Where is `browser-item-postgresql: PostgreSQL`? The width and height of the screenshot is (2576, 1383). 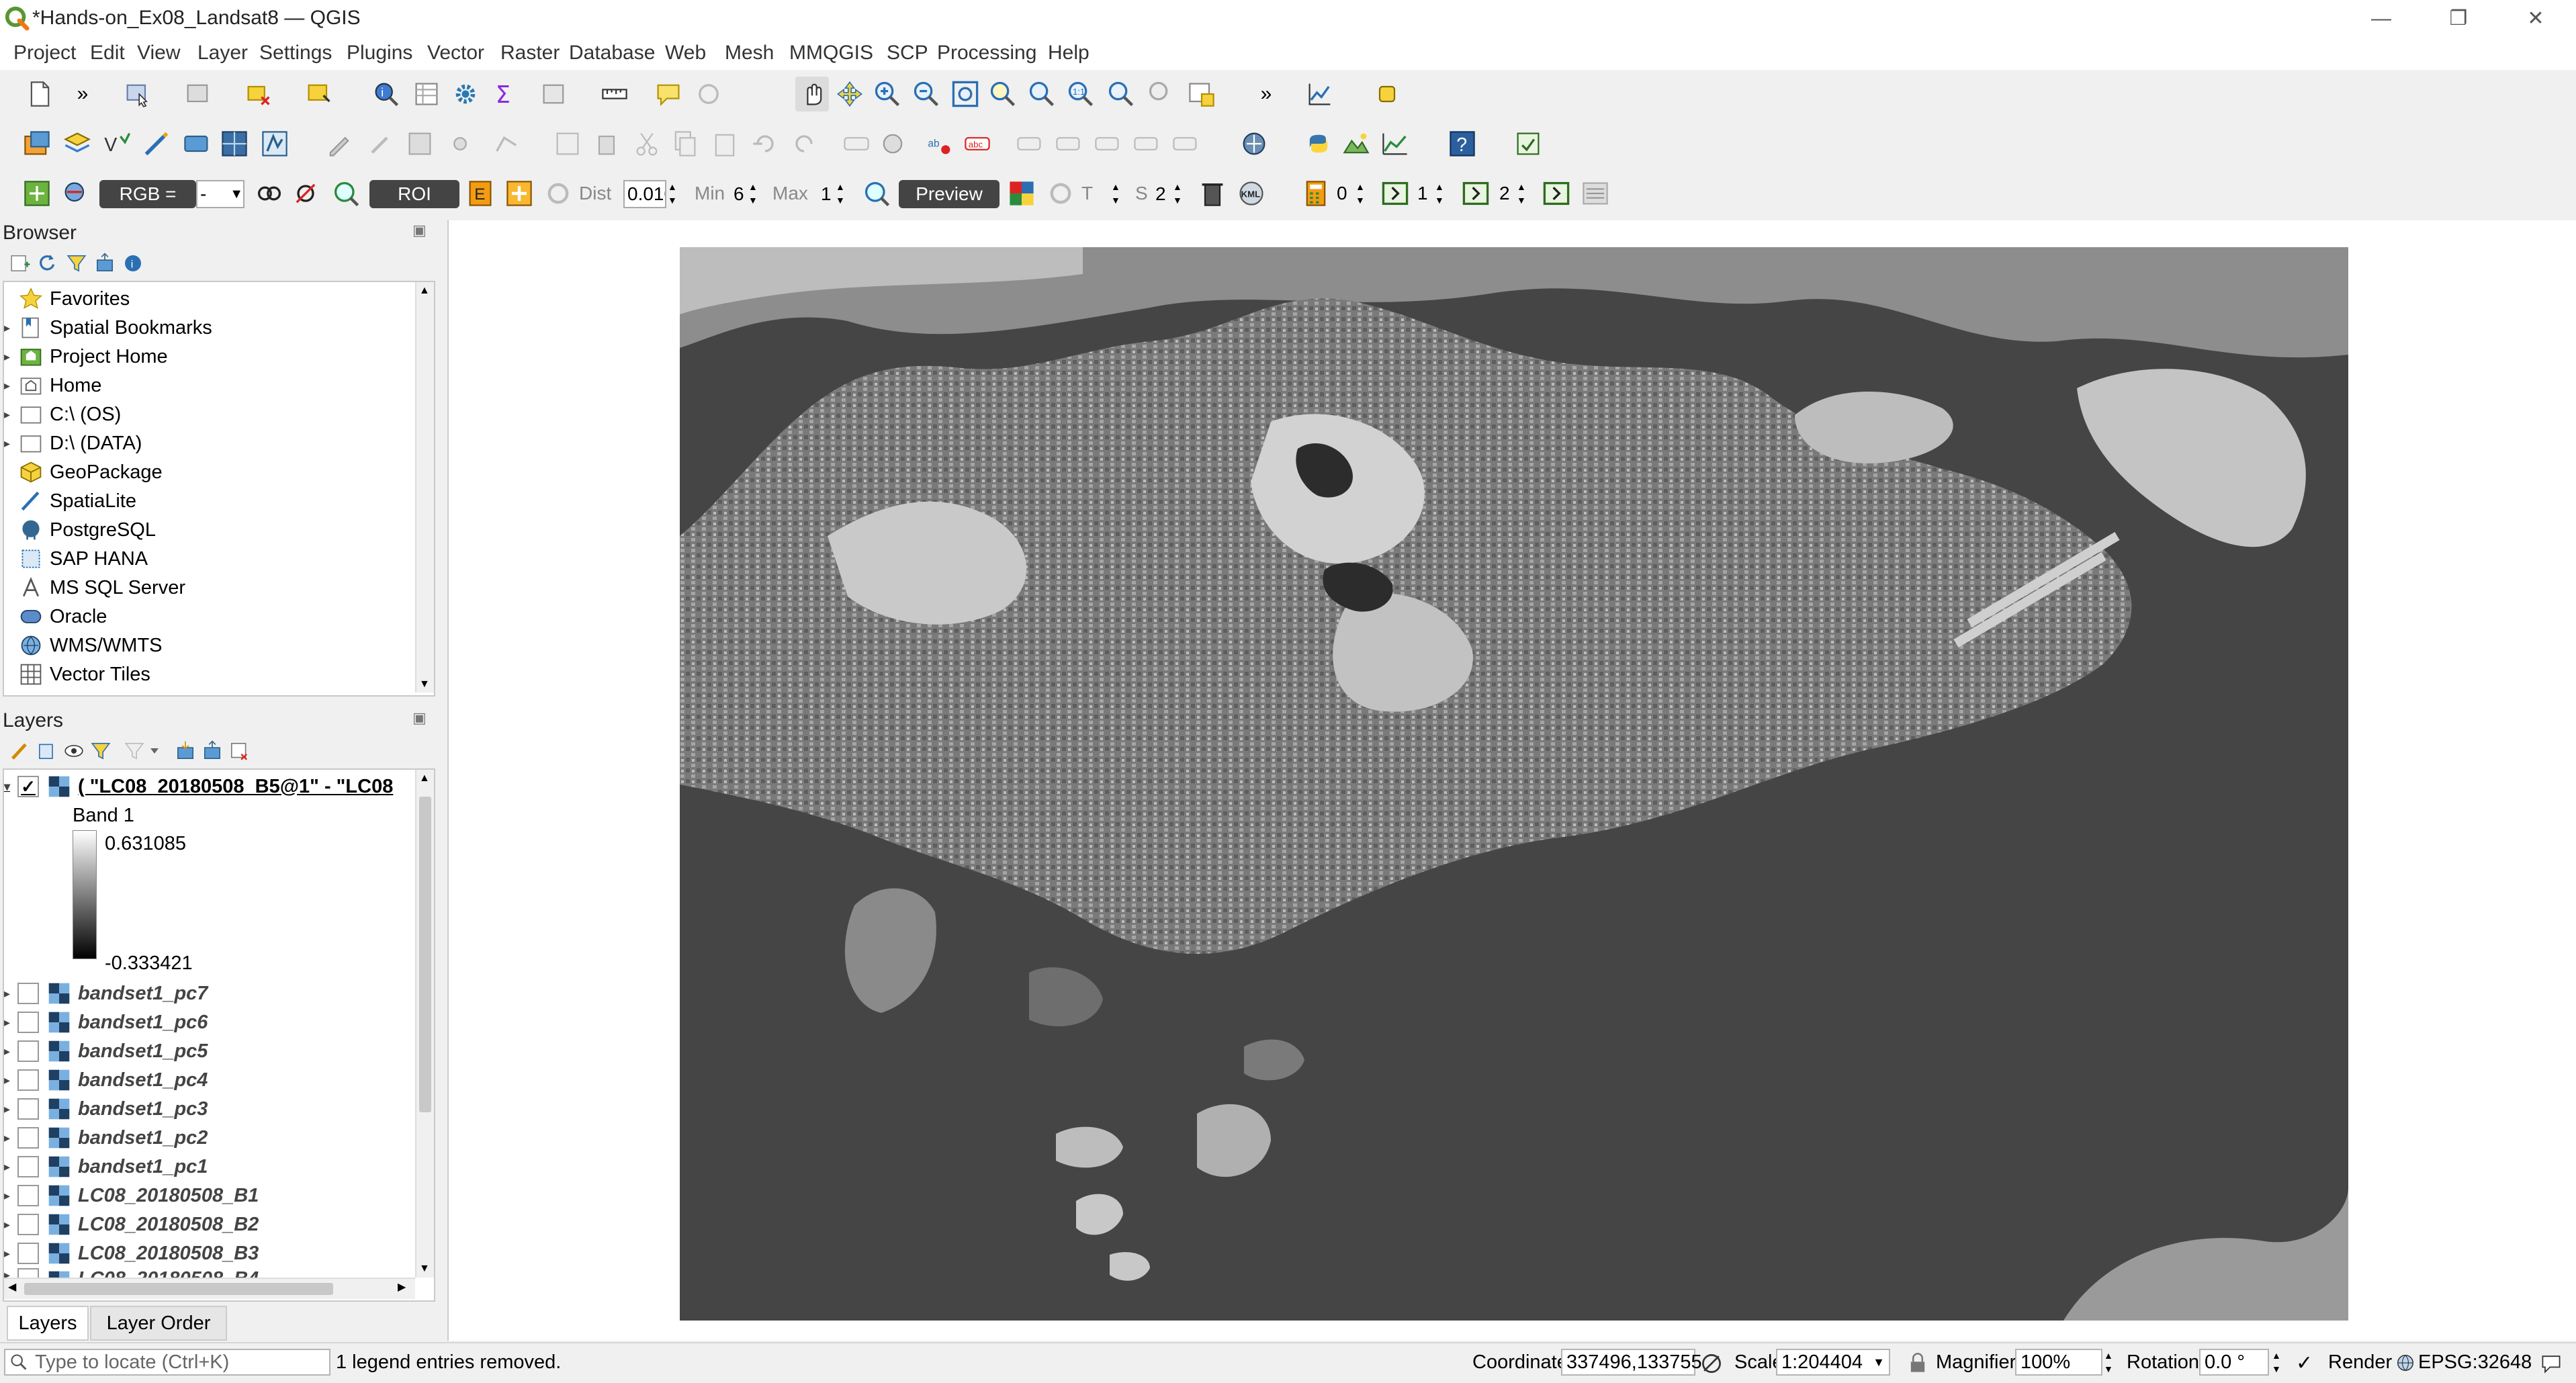 browser-item-postgresql: PostgreSQL is located at coordinates (80, 530).